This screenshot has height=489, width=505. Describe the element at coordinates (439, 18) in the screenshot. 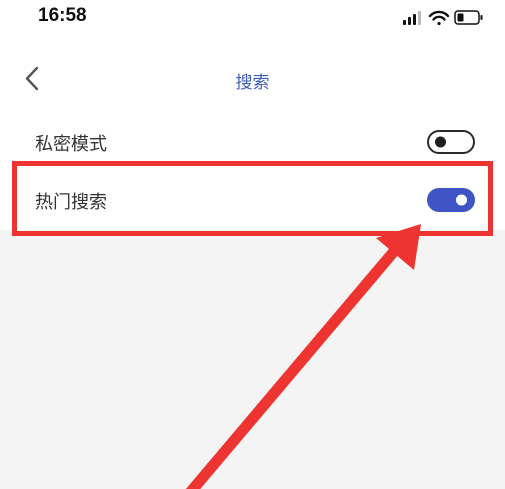

I see `wifi-icon` at that location.